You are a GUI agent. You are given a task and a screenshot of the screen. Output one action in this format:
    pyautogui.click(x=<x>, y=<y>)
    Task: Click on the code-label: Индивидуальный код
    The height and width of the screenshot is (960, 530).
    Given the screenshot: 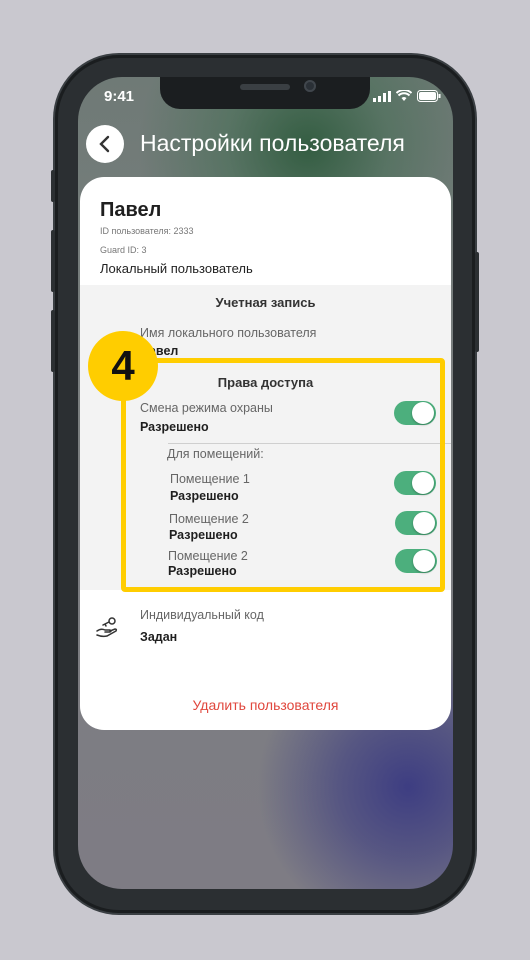 What is the action you would take?
    pyautogui.click(x=202, y=615)
    